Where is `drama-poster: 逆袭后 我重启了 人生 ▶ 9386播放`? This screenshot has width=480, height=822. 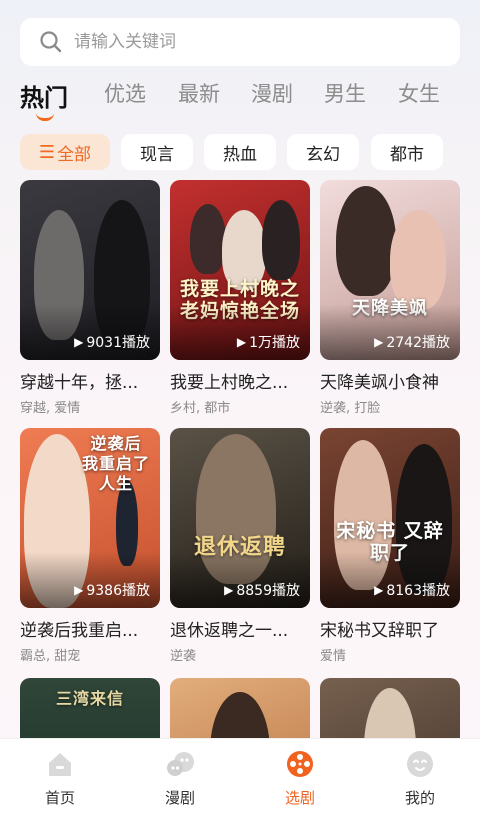 drama-poster: 逆袭后 我重启了 人生 ▶ 9386播放 is located at coordinates (90, 518).